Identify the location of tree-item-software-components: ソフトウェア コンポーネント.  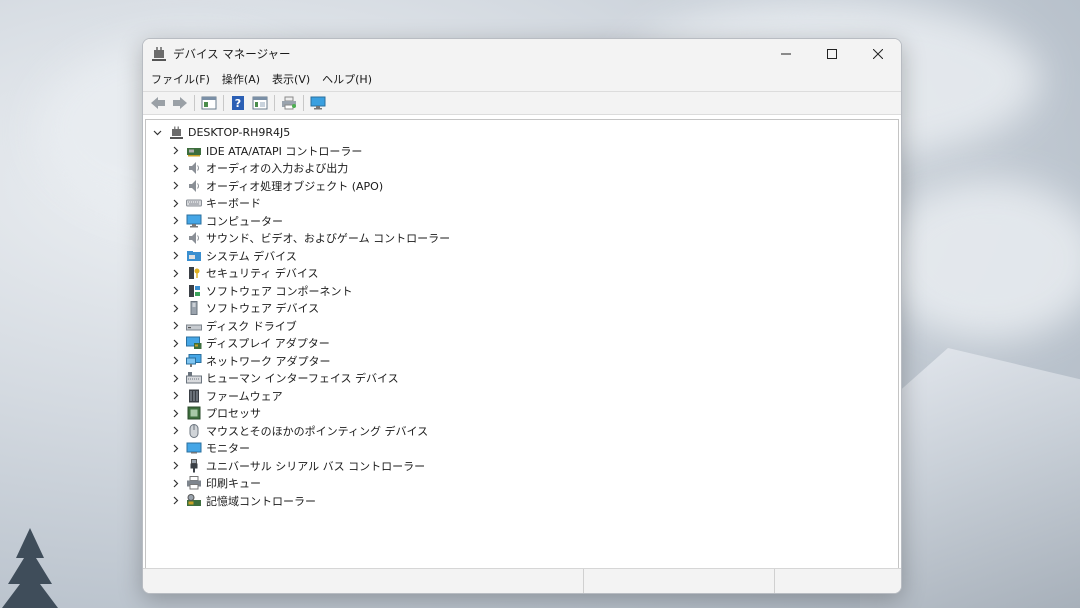
(309, 291).